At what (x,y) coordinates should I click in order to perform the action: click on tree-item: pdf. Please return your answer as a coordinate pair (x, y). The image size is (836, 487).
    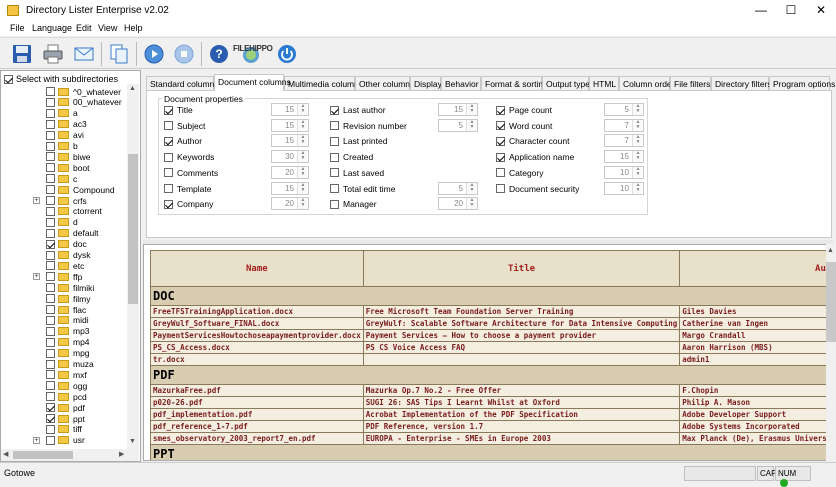
    Looking at the image, I should click on (43, 407).